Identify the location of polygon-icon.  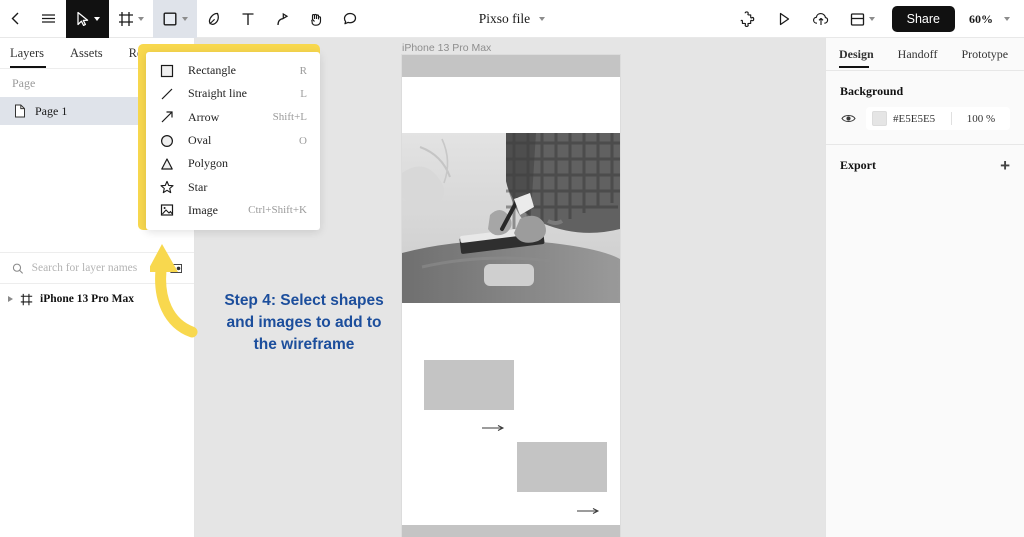
(171, 164).